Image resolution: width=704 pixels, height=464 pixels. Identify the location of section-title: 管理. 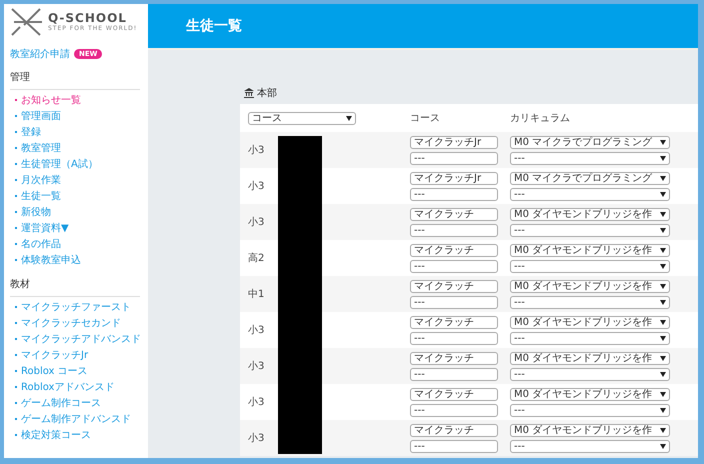
(75, 80).